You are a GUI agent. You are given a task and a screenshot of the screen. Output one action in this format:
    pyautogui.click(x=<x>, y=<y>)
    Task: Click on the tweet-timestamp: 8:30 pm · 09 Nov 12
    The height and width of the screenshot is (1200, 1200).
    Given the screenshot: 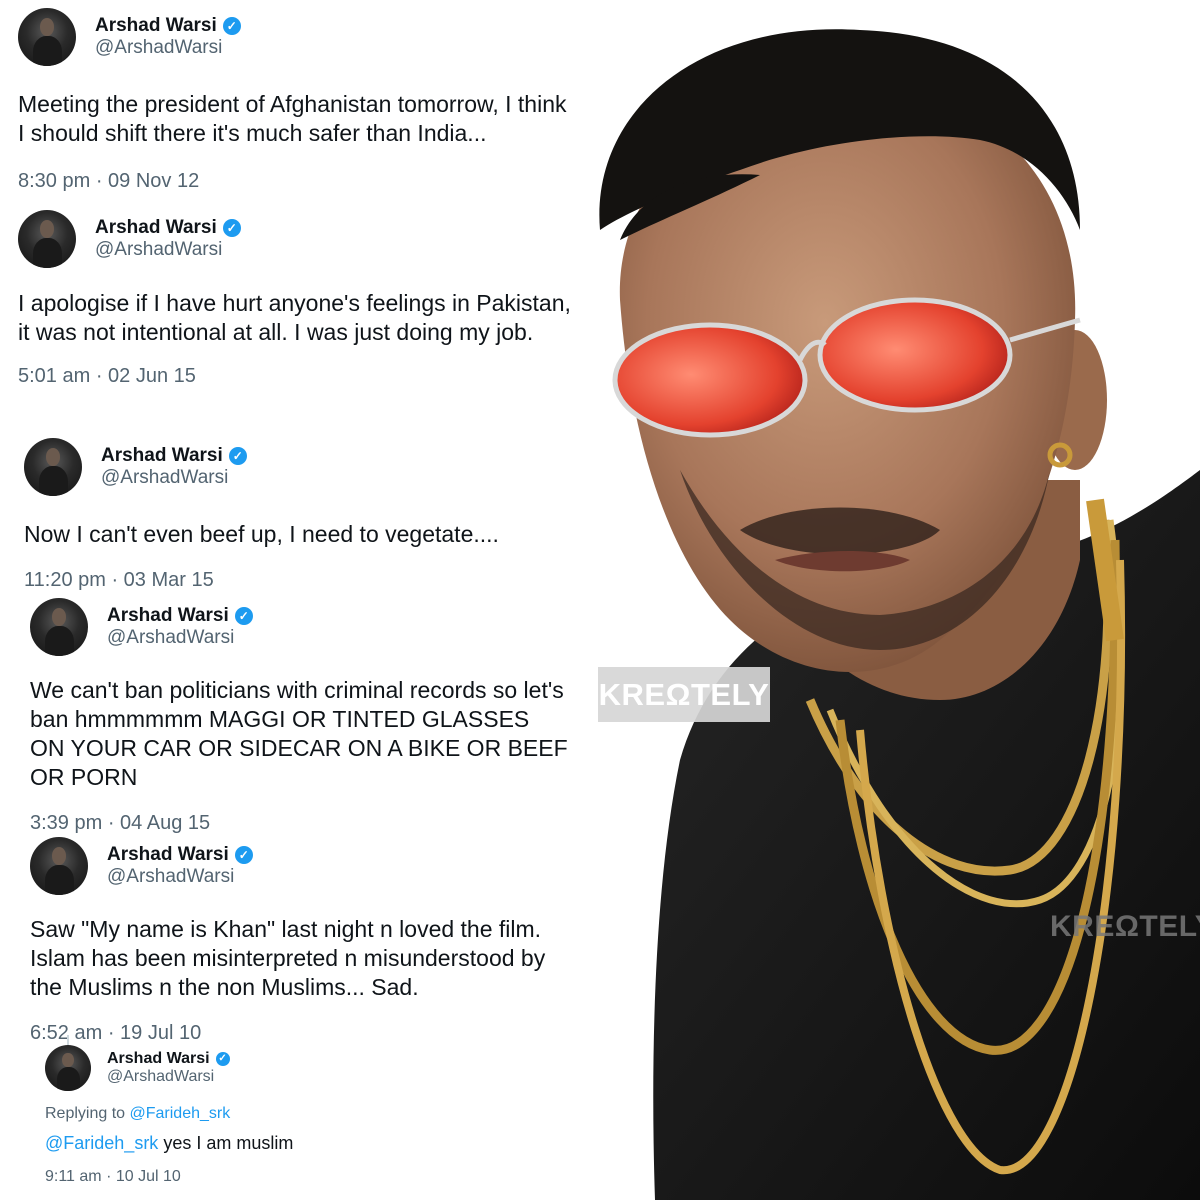 What is the action you would take?
    pyautogui.click(x=298, y=181)
    